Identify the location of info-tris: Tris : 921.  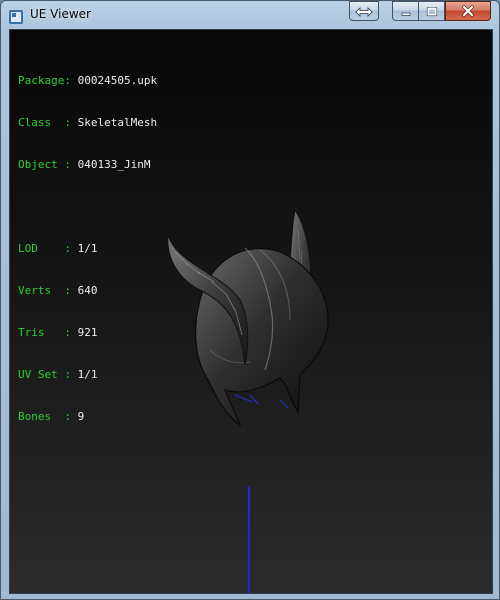
(87, 333).